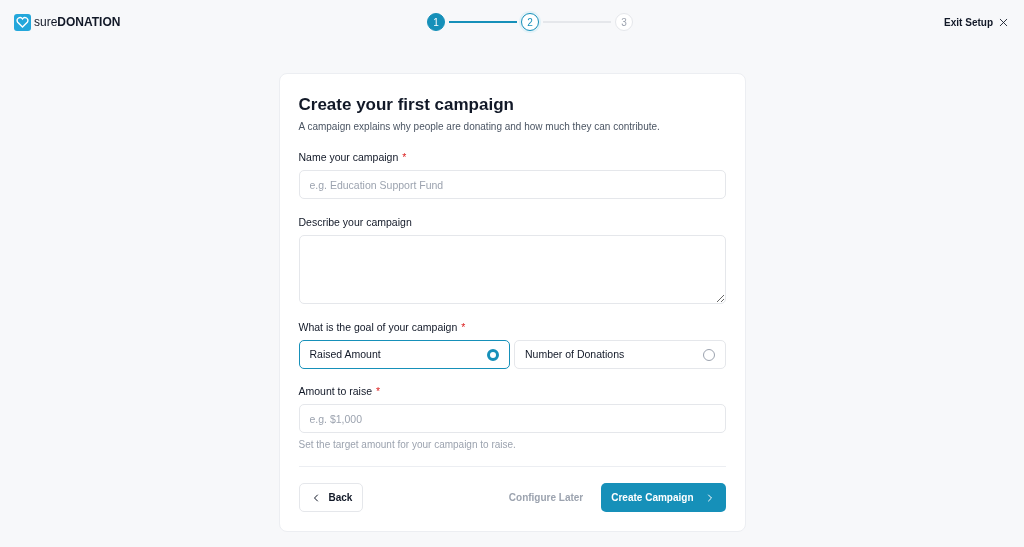 The height and width of the screenshot is (547, 1024). What do you see at coordinates (77, 22) in the screenshot?
I see `brand-logo: sureDONATION` at bounding box center [77, 22].